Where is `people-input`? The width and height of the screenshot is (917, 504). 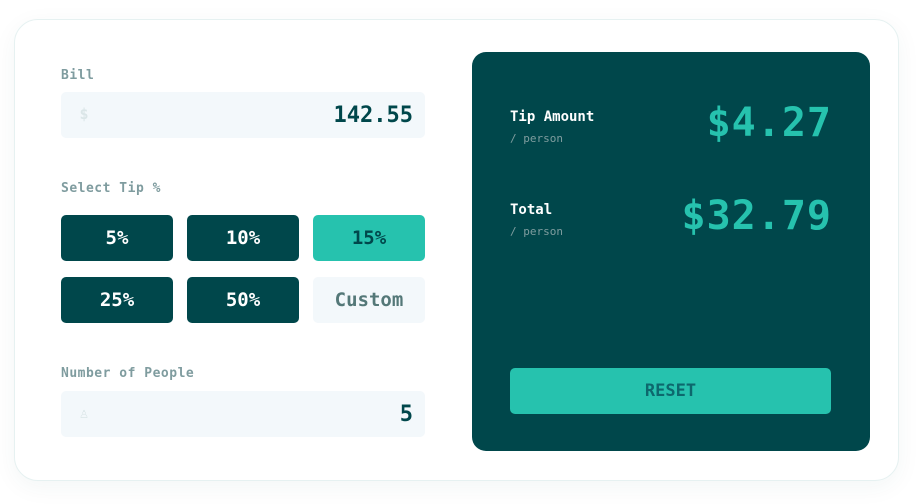
people-input is located at coordinates (257, 414).